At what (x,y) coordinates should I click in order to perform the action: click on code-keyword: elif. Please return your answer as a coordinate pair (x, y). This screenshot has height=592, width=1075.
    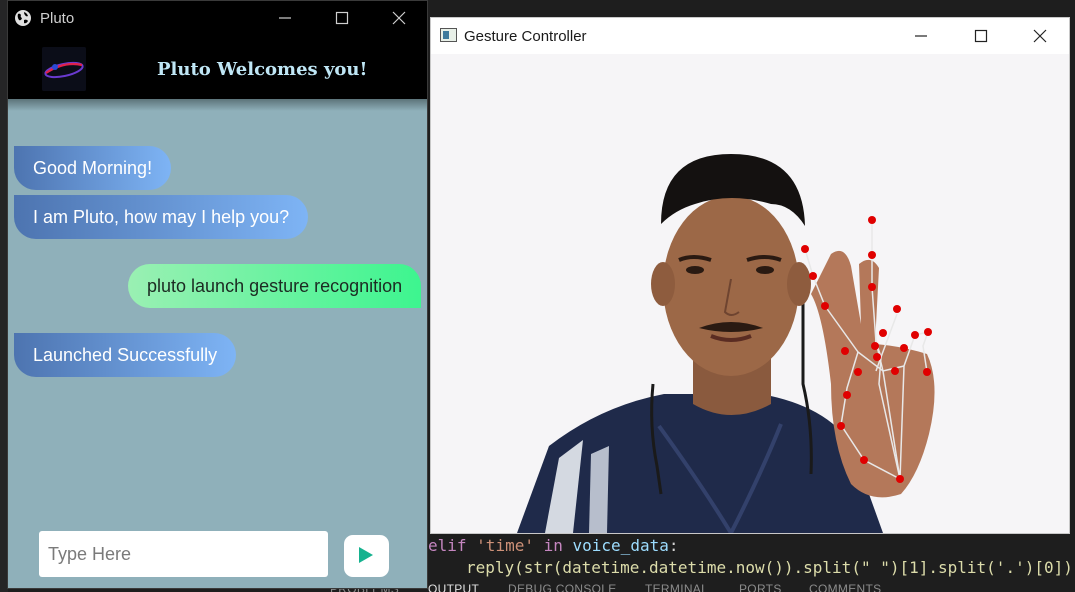
    Looking at the image, I should click on (447, 545).